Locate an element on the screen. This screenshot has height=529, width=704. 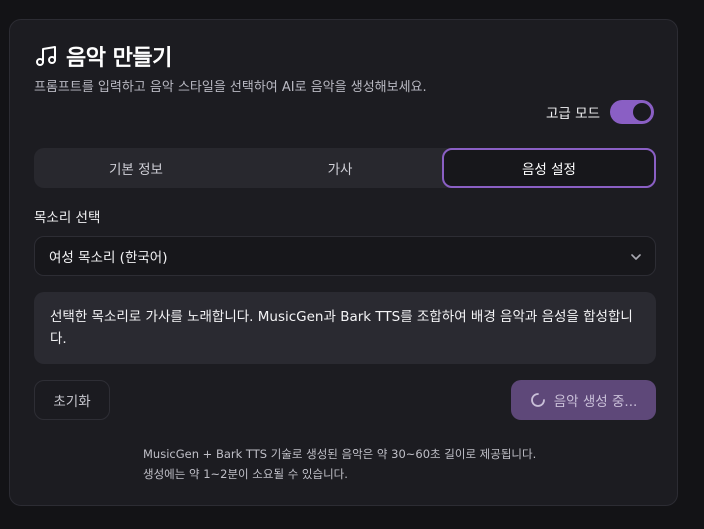
advanced-mode-control: 고급 모드 is located at coordinates (600, 112).